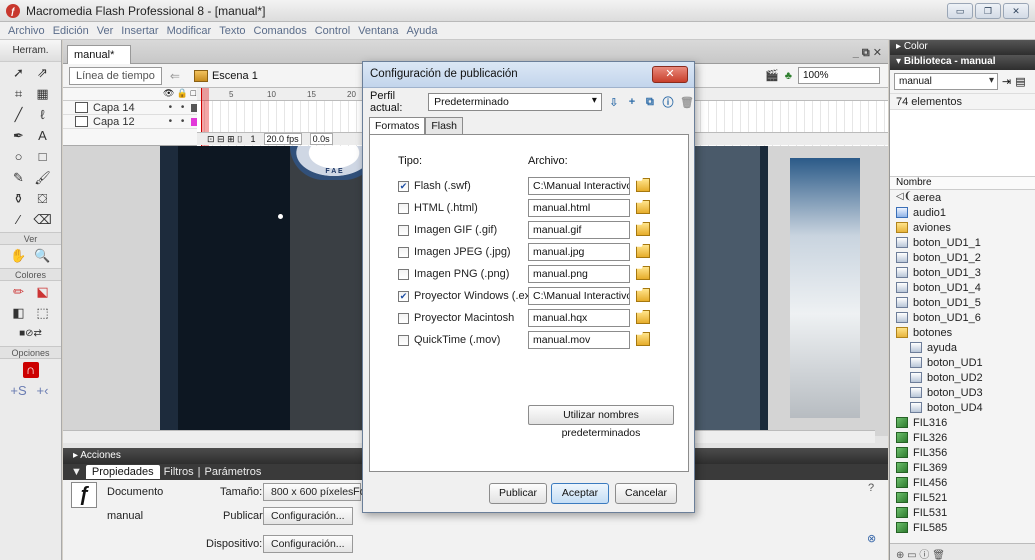 This screenshot has height=560, width=1035. Describe the element at coordinates (871, 488) in the screenshot. I see `help-icon: ?` at that location.